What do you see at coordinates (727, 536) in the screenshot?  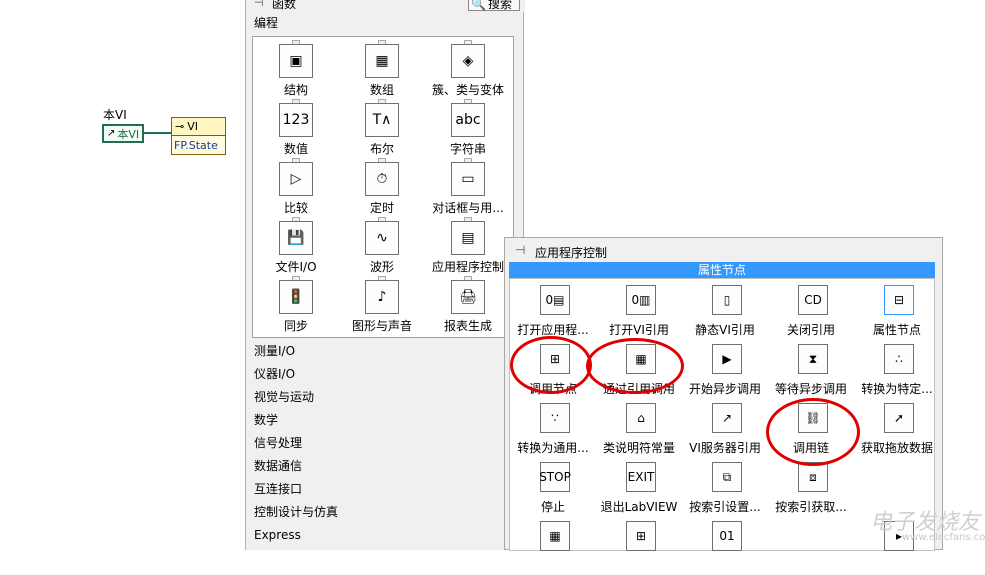 I see `binary-icon: 01` at bounding box center [727, 536].